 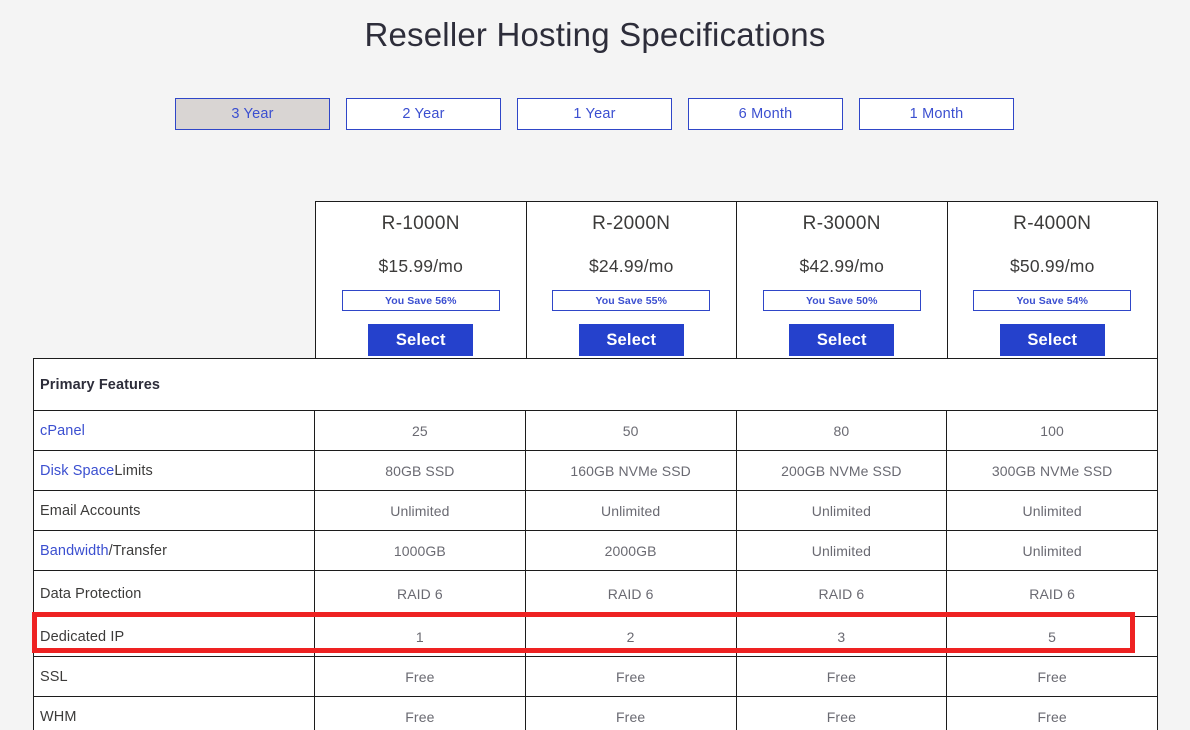 I want to click on feature-value-cell: 25, so click(x=420, y=430).